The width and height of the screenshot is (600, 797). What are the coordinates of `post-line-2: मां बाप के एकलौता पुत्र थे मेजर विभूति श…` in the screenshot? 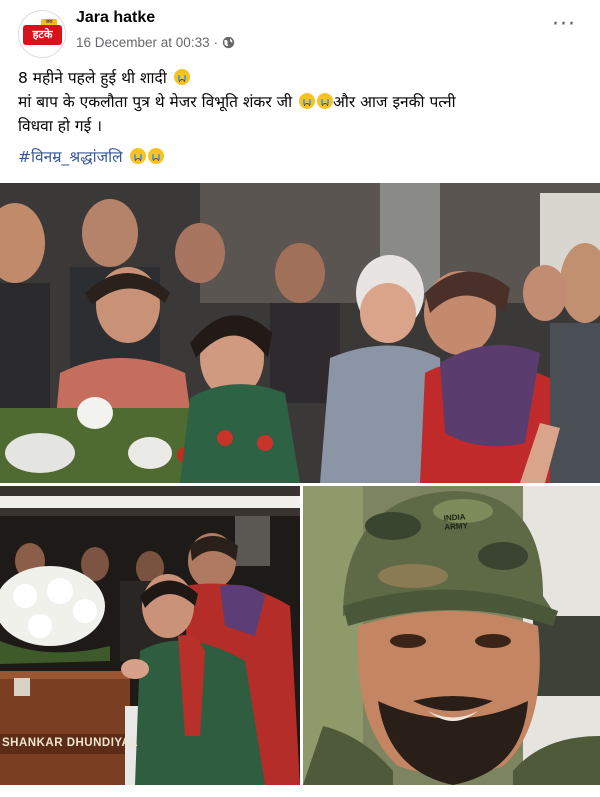 It's located at (155, 102).